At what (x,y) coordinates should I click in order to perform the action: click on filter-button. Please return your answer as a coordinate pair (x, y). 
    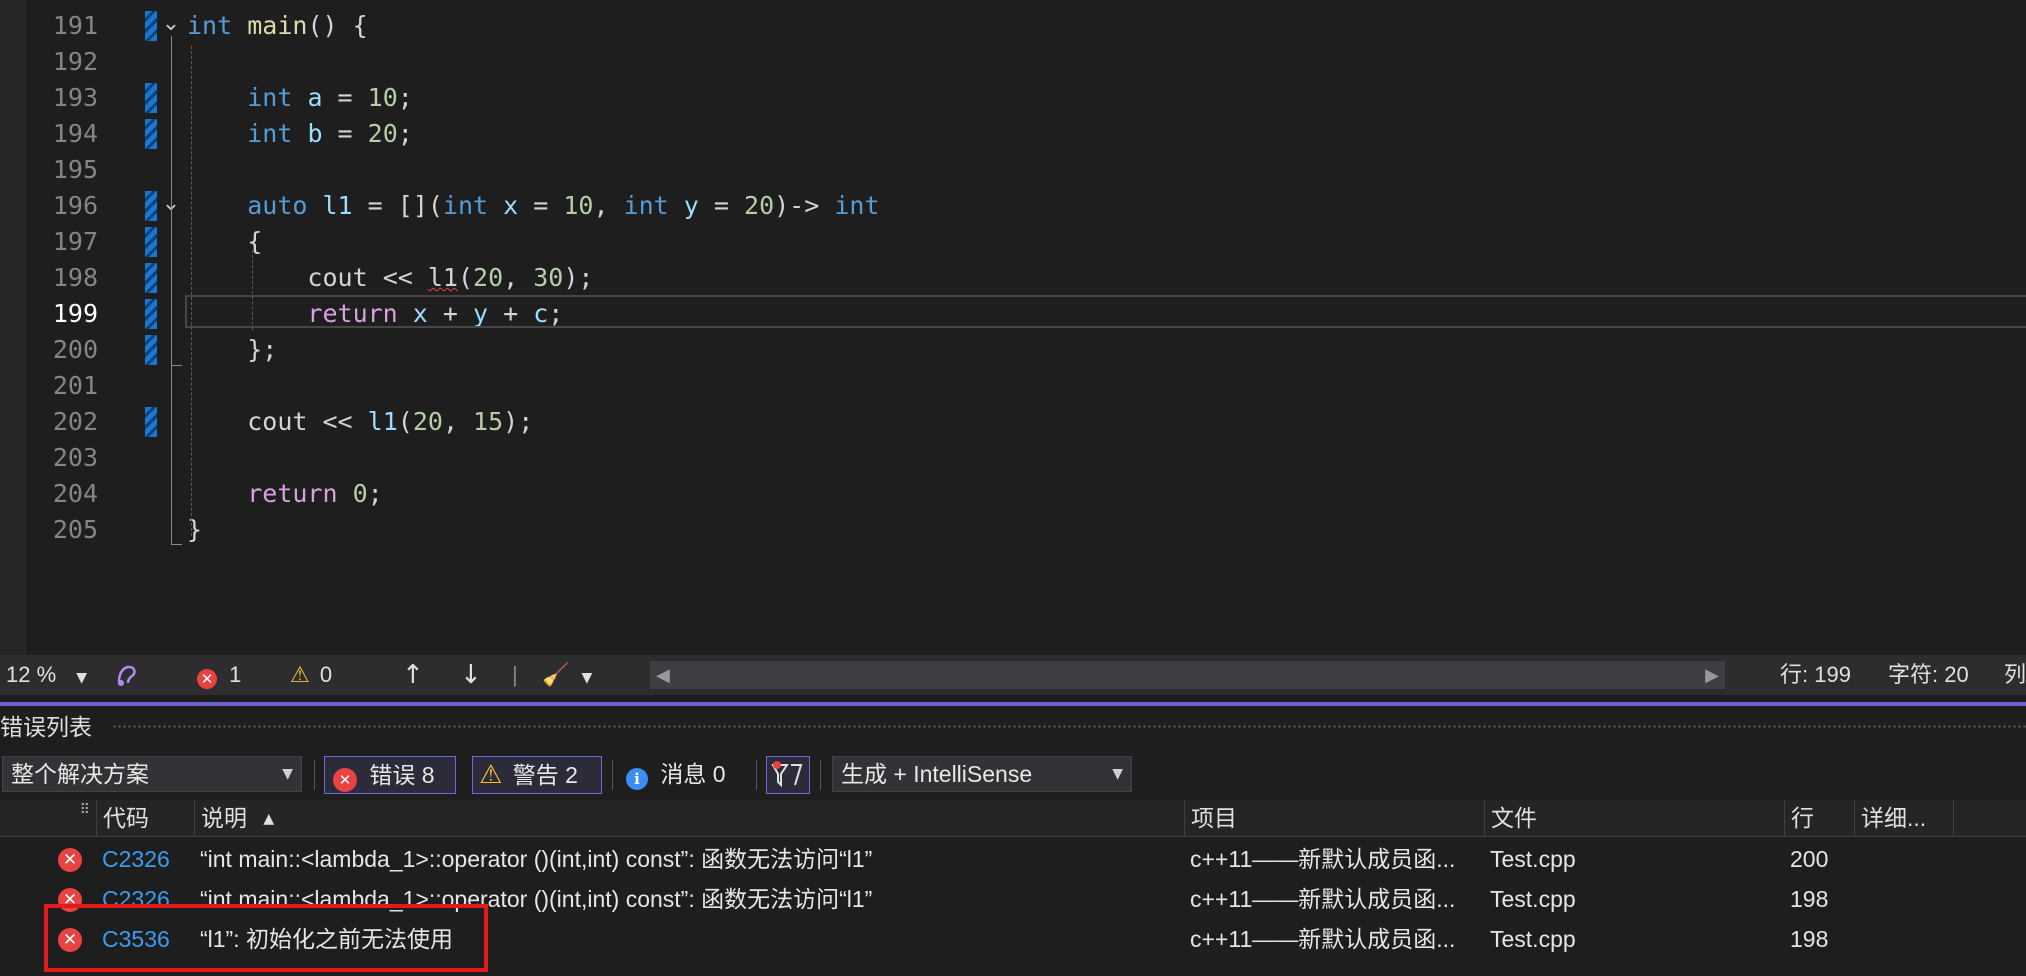
    Looking at the image, I should click on (788, 775).